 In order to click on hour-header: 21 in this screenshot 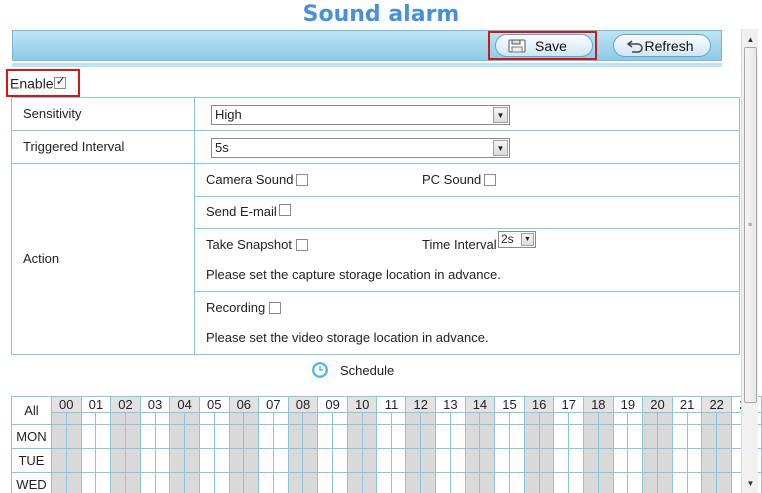, I will do `click(687, 404)`.